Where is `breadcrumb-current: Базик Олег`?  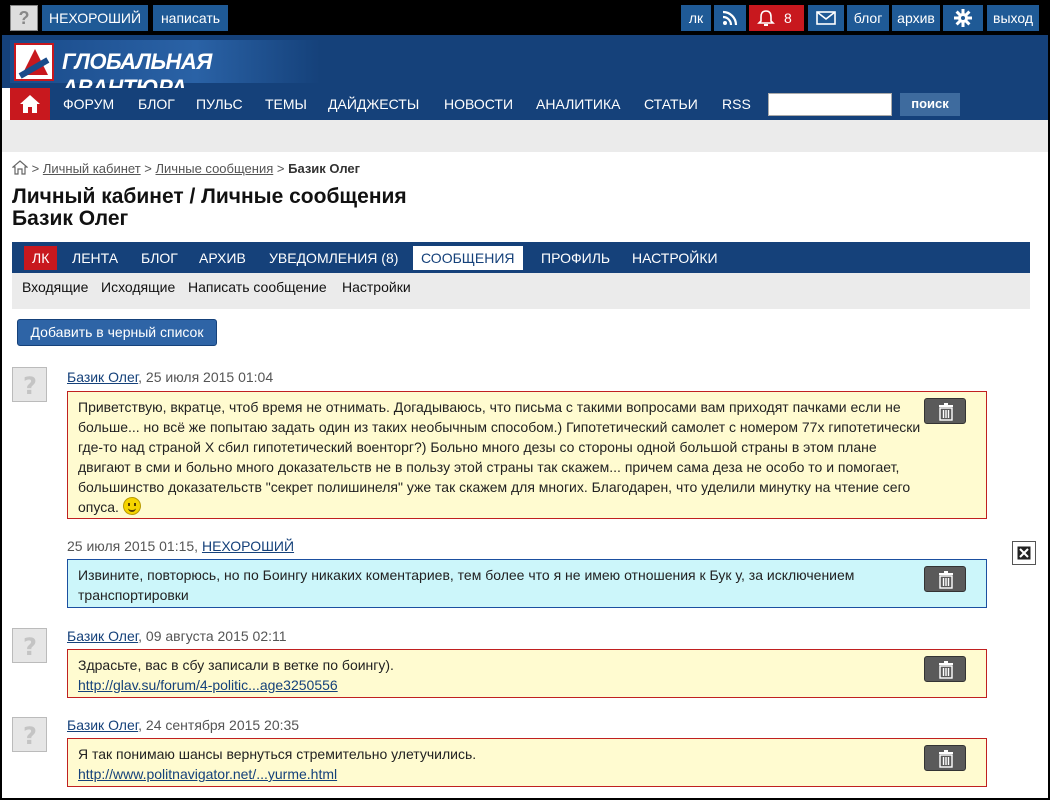
breadcrumb-current: Базик Олег is located at coordinates (324, 168).